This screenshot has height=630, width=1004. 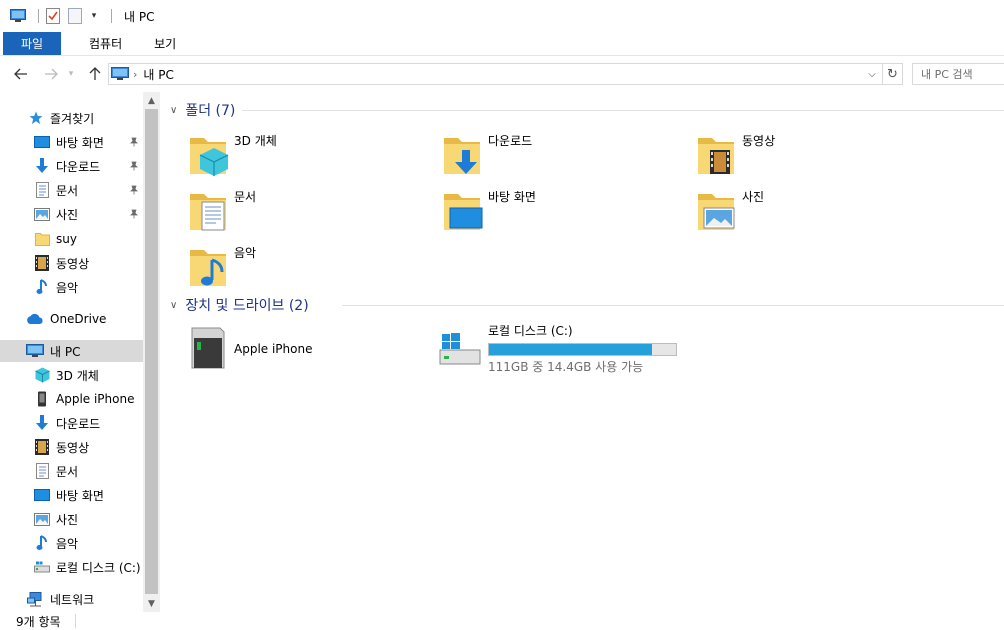 What do you see at coordinates (255, 141) in the screenshot?
I see `tile-label: 3D 개체` at bounding box center [255, 141].